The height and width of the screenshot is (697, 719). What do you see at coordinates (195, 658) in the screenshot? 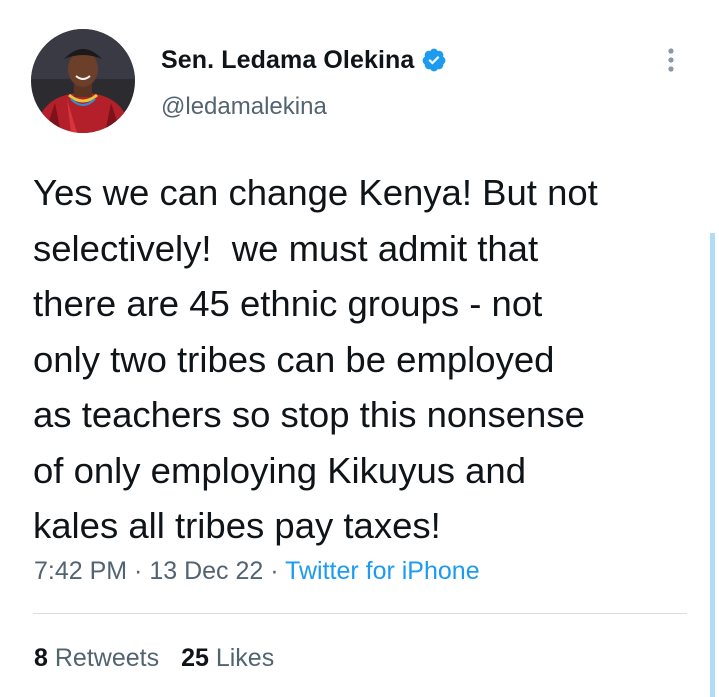
I see `likes-count: 25` at bounding box center [195, 658].